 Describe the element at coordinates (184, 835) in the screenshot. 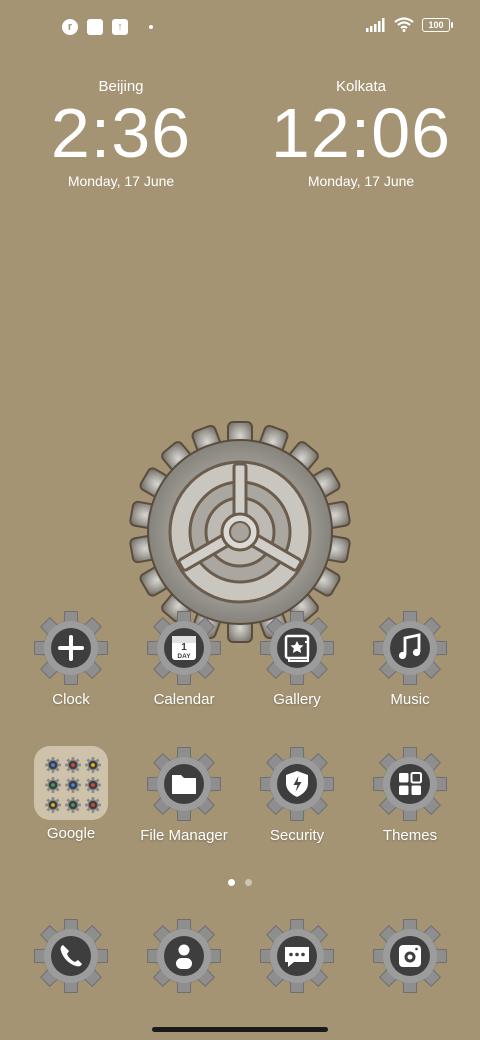

I see `app-label: File Manager` at that location.